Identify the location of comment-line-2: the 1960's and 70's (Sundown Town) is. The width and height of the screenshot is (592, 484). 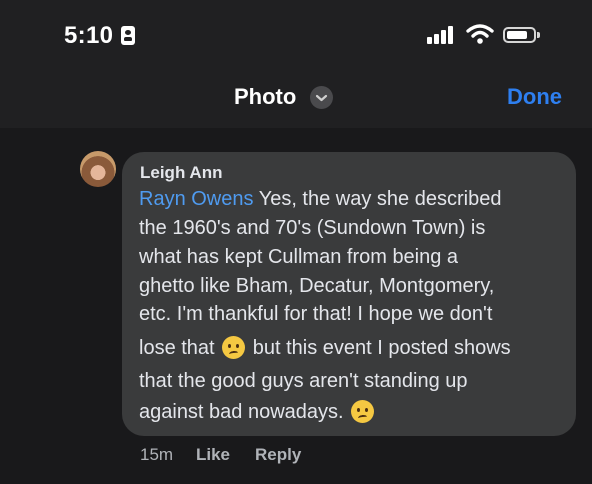
(312, 228).